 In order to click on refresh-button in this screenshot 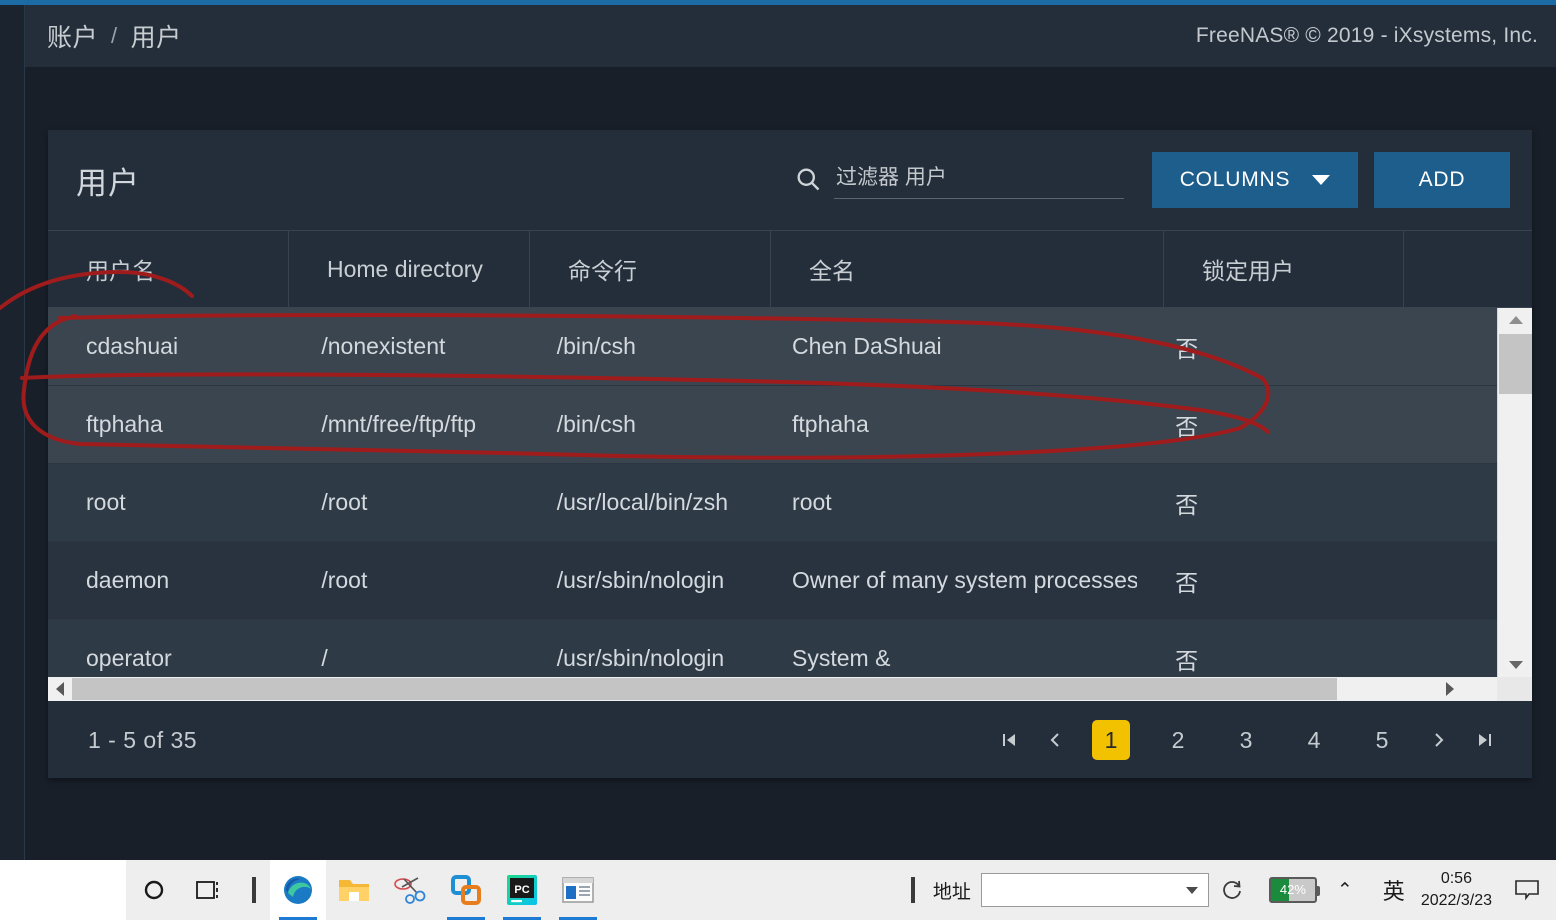, I will do `click(1232, 890)`.